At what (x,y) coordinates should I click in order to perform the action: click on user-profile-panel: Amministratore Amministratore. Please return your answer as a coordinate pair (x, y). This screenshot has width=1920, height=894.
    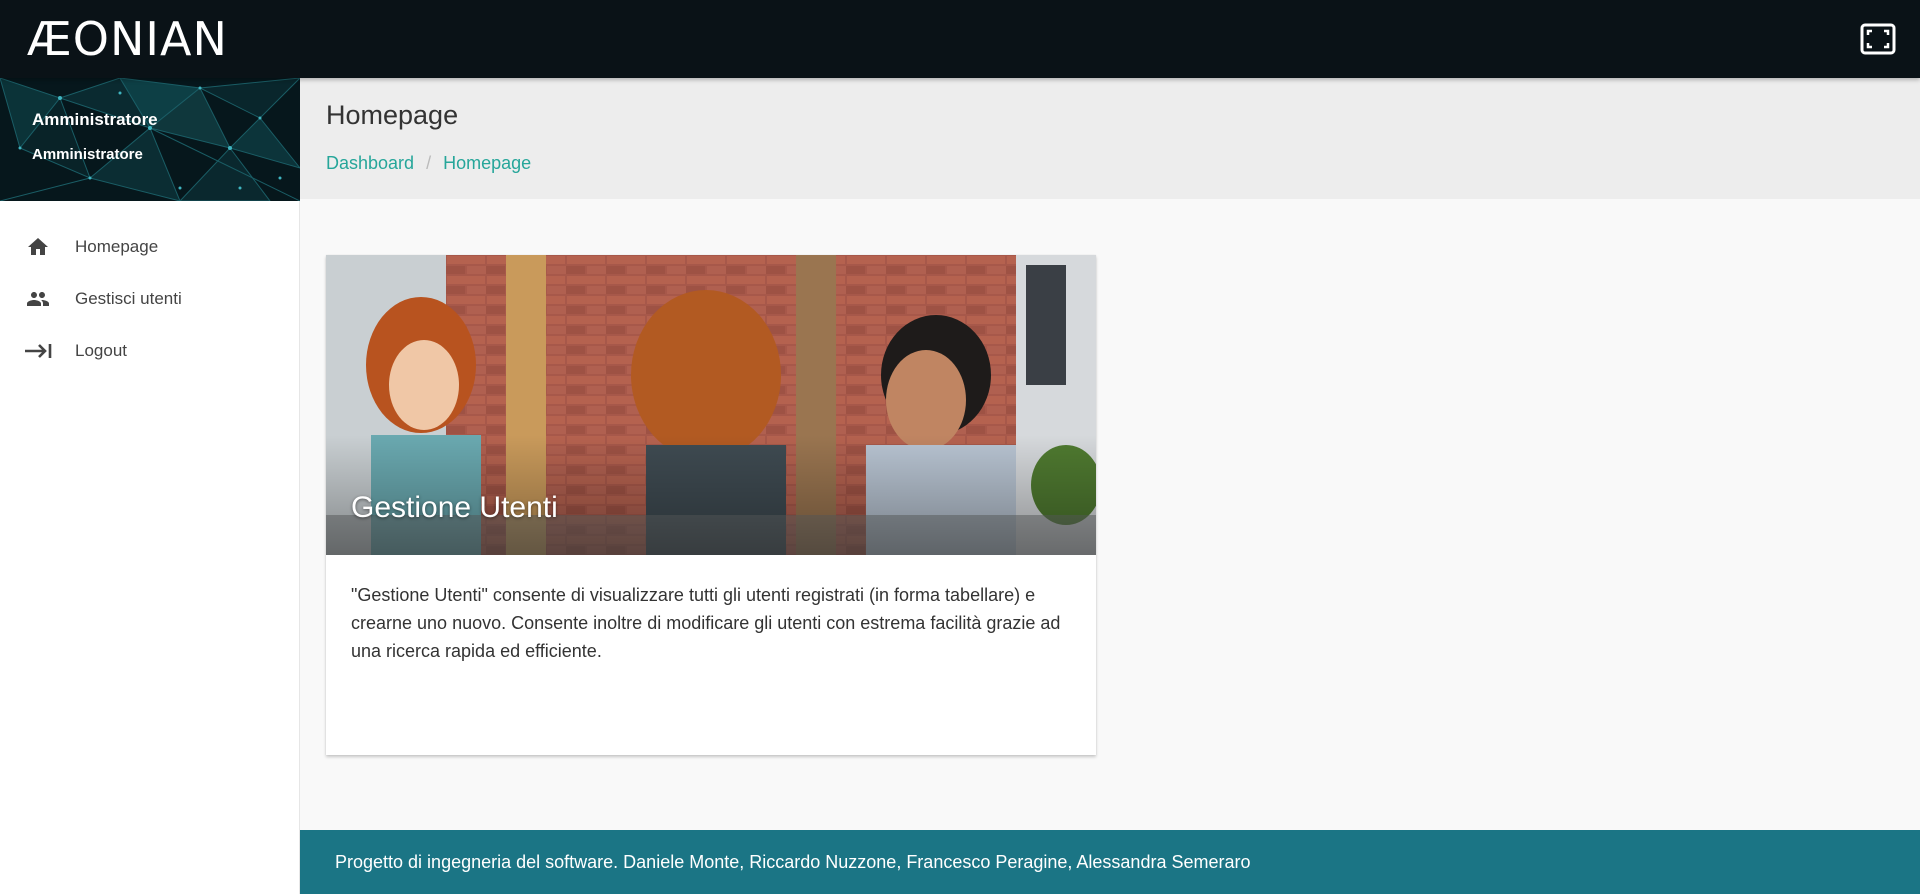
    Looking at the image, I should click on (150, 139).